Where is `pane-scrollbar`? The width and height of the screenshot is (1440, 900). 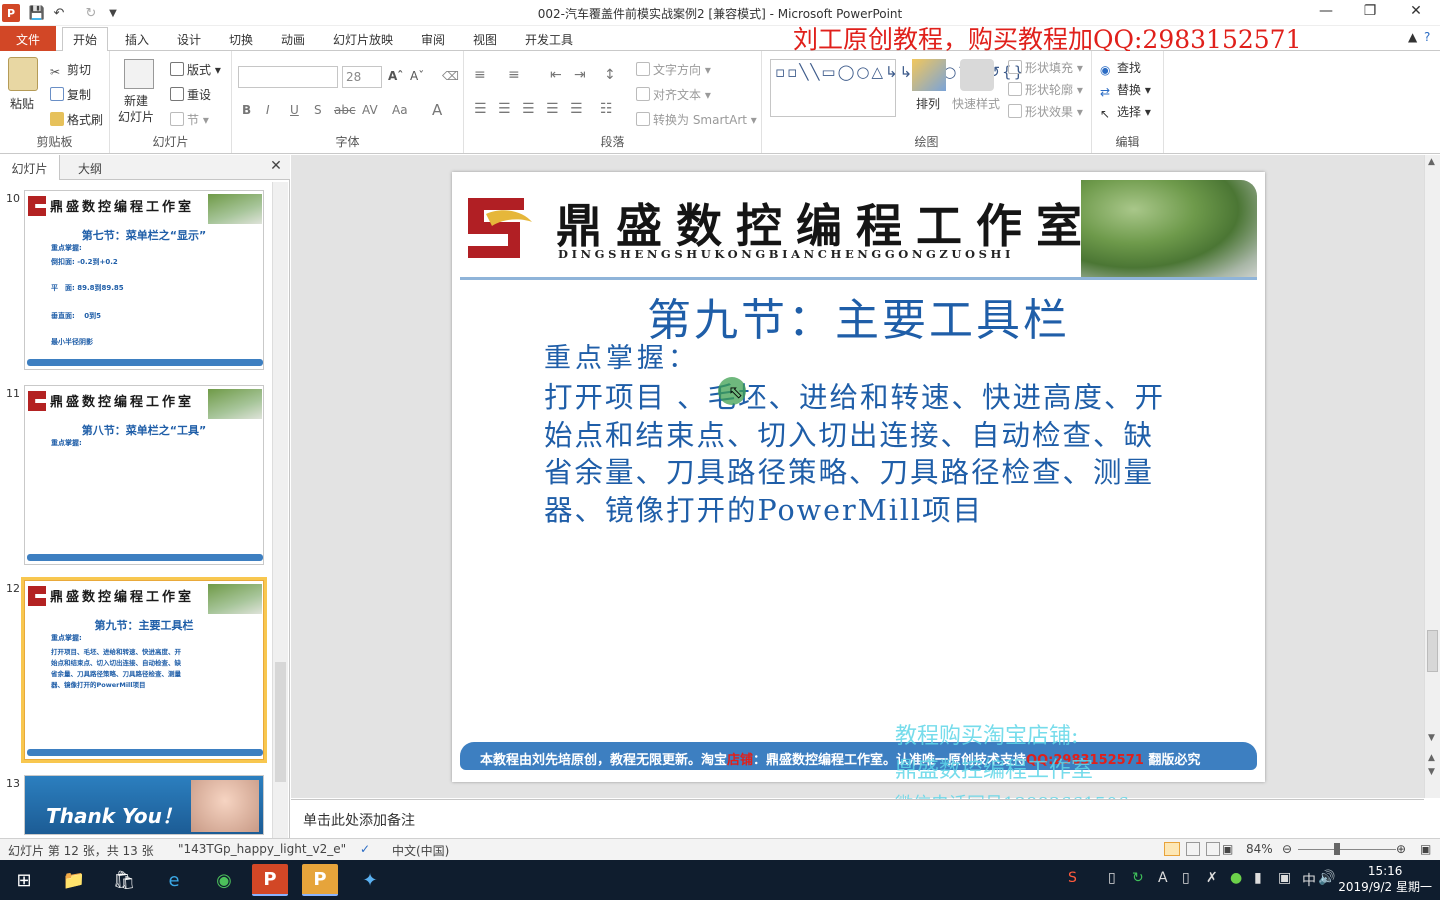
pane-scrollbar is located at coordinates (280, 510).